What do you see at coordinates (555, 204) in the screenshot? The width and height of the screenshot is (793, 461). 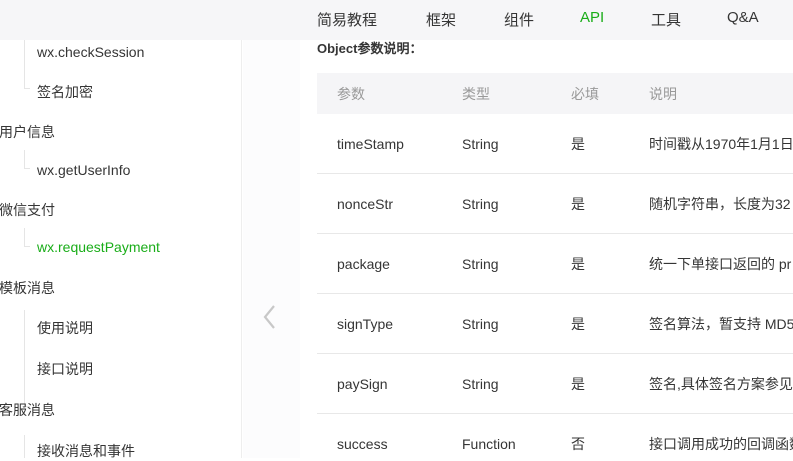 I see `table-row: nonceStr String 是 随机字符串，长度为32` at bounding box center [555, 204].